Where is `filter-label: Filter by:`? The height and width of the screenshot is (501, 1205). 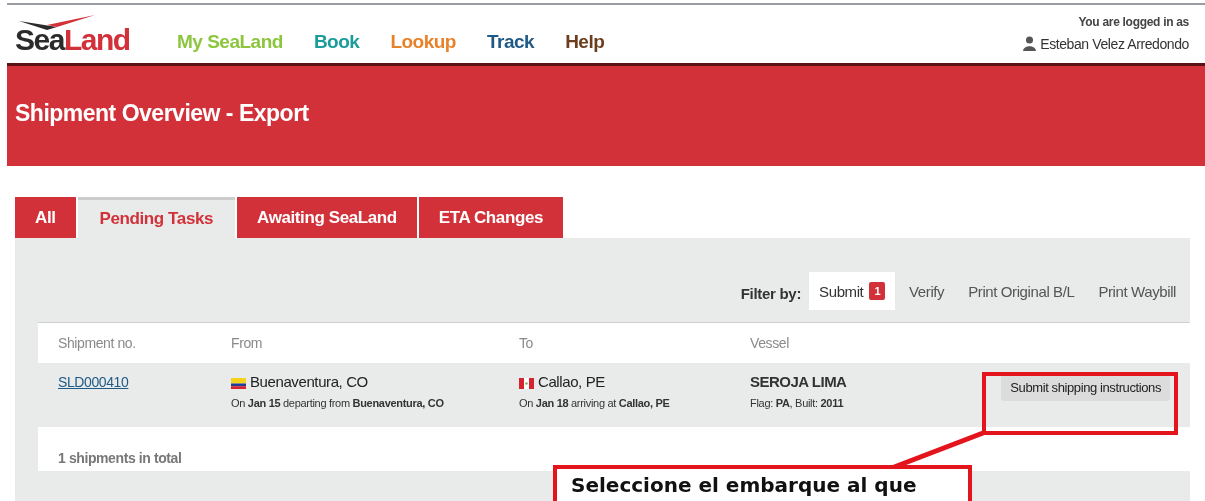
filter-label: Filter by: is located at coordinates (771, 293).